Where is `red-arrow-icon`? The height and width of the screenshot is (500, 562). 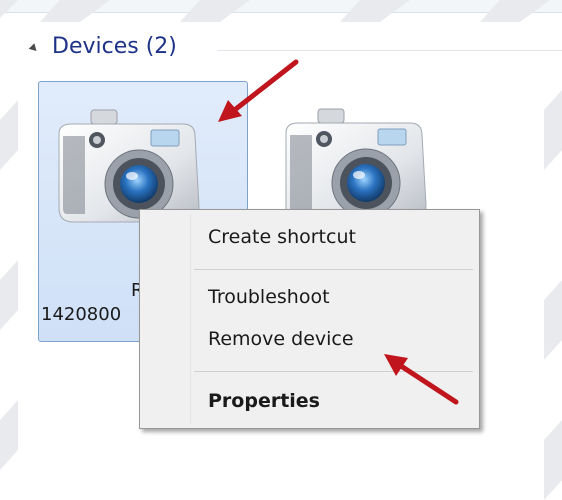 red-arrow-icon is located at coordinates (421, 379).